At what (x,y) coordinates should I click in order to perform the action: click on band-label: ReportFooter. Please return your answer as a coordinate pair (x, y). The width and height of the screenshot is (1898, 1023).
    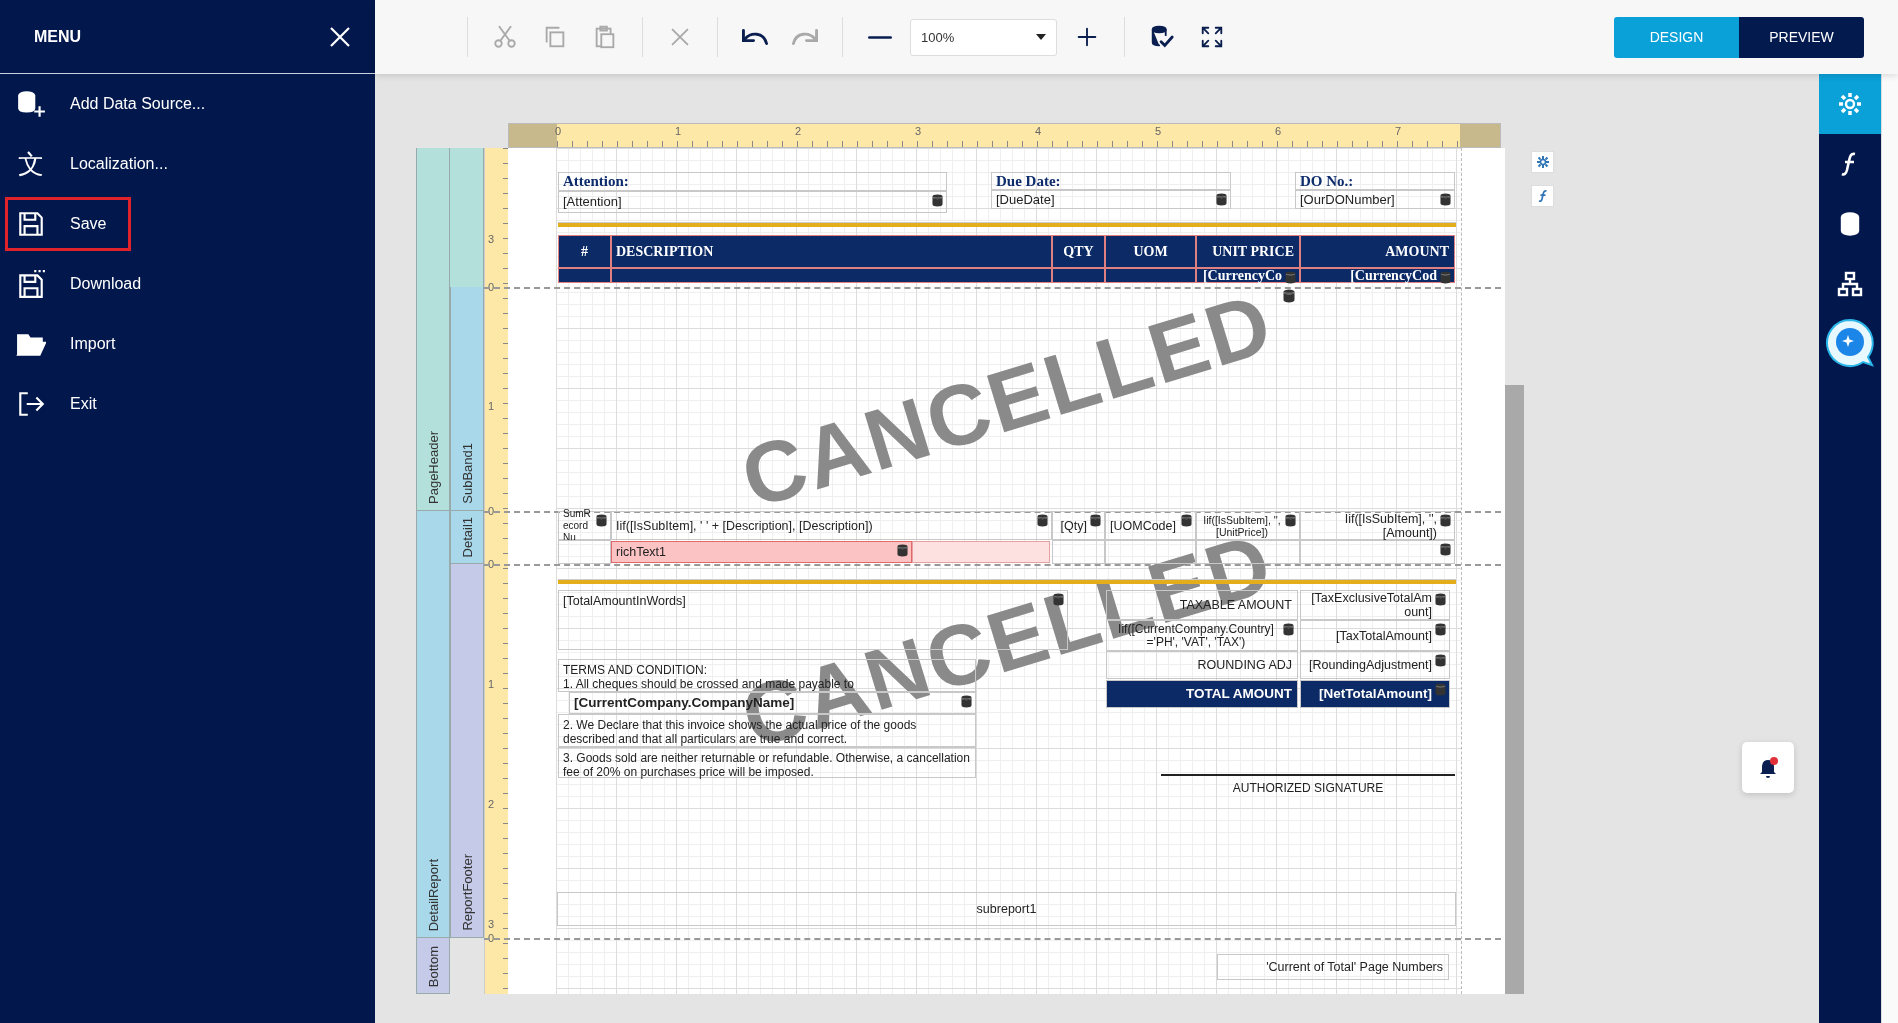
    Looking at the image, I should click on (467, 751).